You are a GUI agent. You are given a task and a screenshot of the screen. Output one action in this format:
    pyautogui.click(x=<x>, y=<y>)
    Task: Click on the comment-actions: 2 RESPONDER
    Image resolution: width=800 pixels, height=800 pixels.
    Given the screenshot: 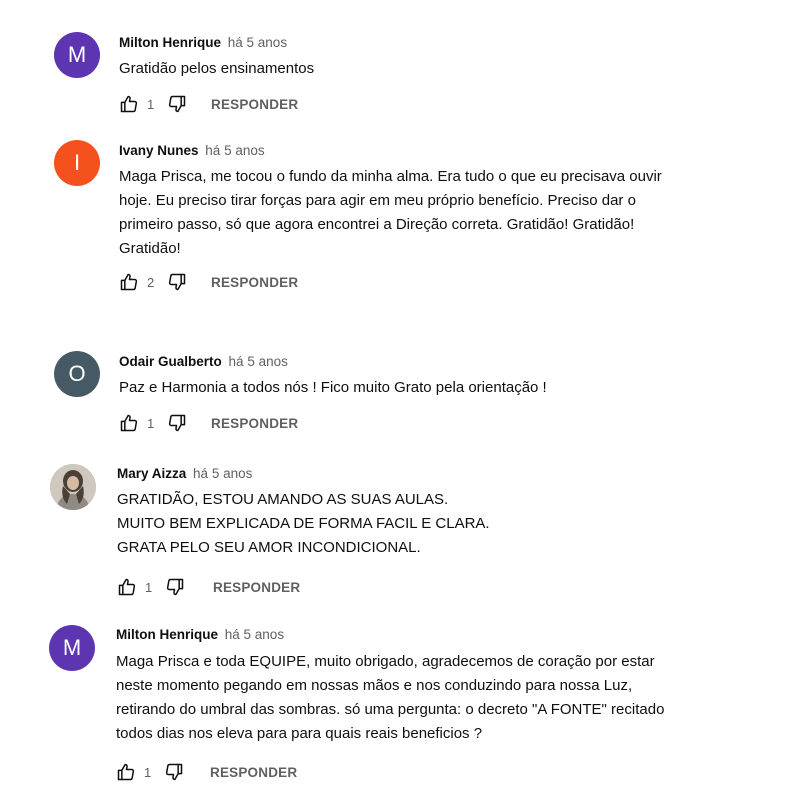 What is the action you would take?
    pyautogui.click(x=208, y=282)
    